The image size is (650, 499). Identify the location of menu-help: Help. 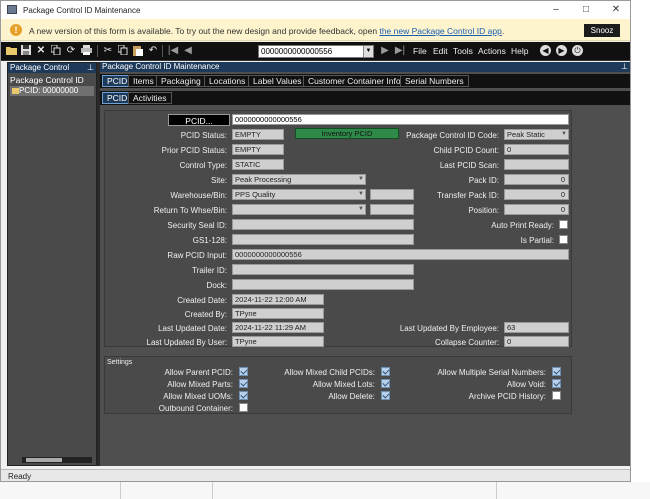
(519, 51).